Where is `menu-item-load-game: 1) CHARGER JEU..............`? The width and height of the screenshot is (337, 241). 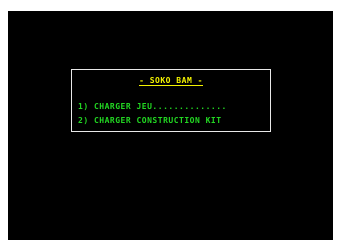
menu-item-load-game: 1) CHARGER JEU.............. is located at coordinates (152, 107).